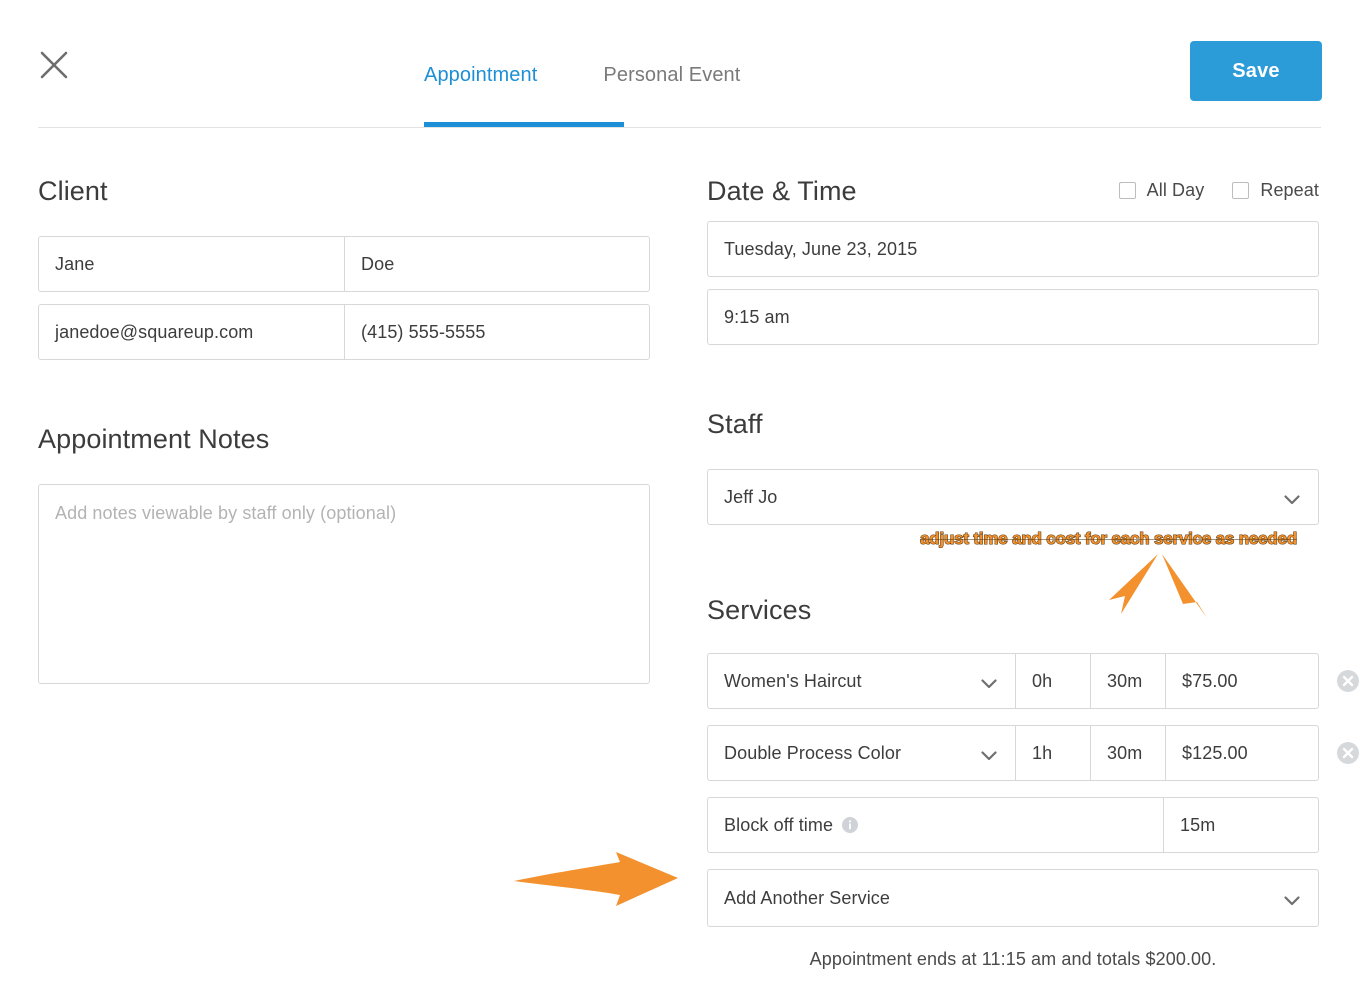  What do you see at coordinates (1013, 497) in the screenshot?
I see `staff-select: Jeff Jo` at bounding box center [1013, 497].